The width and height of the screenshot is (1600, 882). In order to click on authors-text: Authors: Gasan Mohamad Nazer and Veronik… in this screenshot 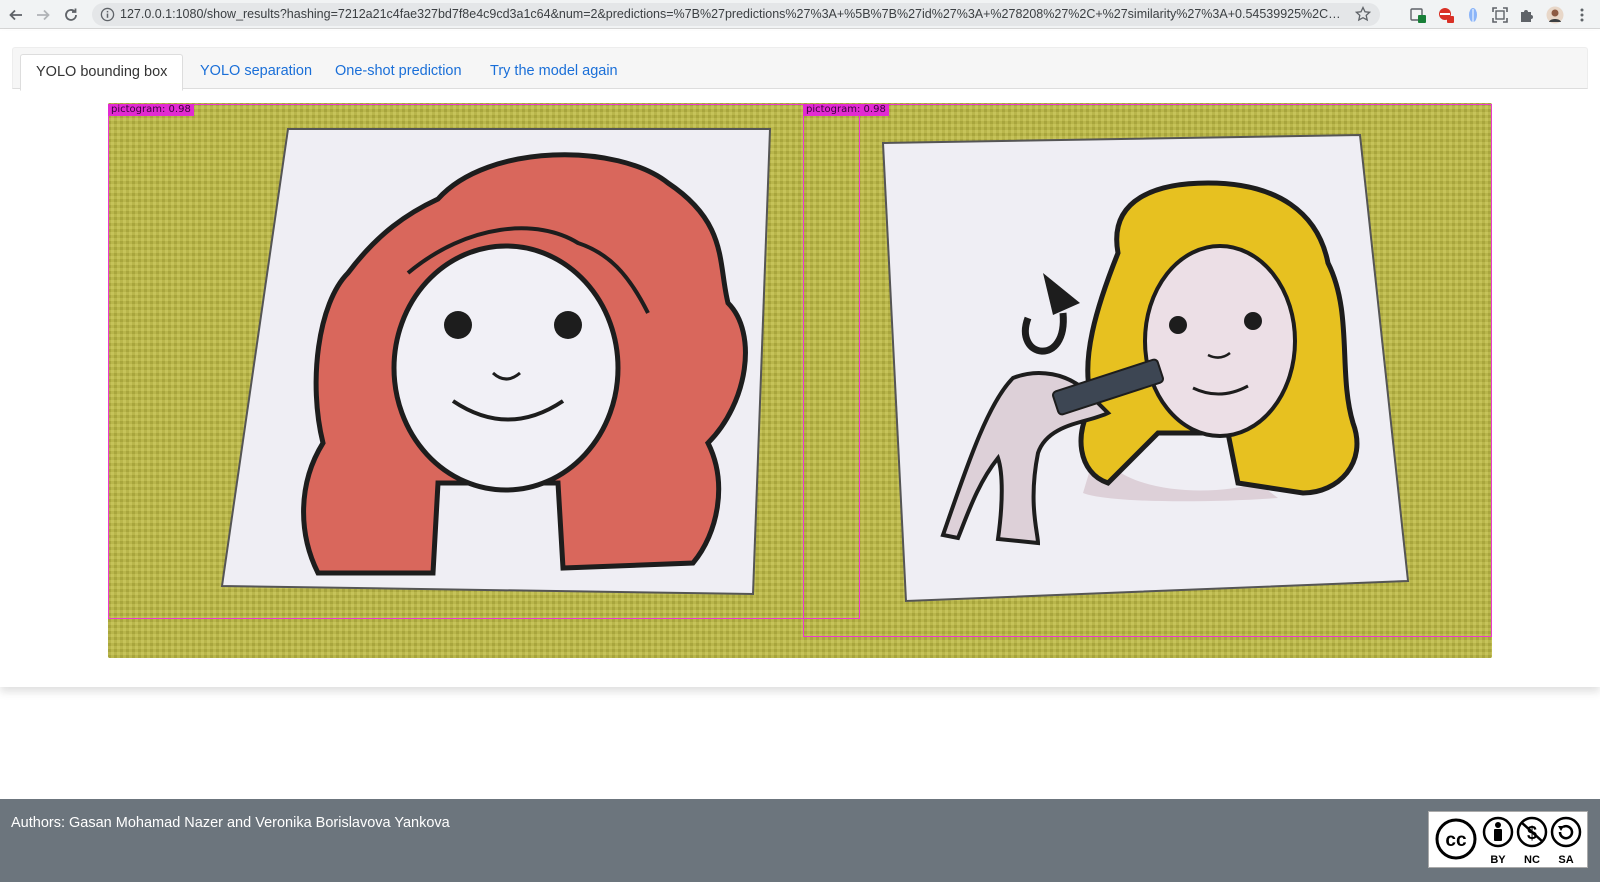, I will do `click(230, 823)`.